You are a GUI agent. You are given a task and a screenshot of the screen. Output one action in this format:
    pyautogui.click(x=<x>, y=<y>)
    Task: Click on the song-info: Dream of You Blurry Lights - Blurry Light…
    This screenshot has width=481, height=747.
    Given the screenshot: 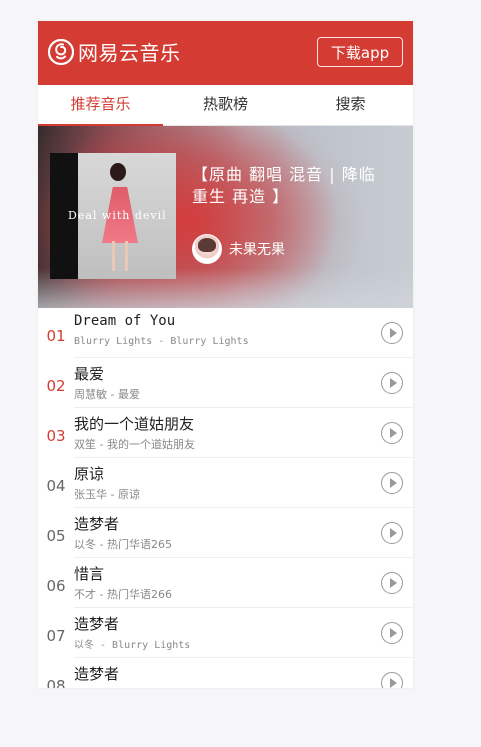 What is the action you would take?
    pyautogui.click(x=243, y=333)
    